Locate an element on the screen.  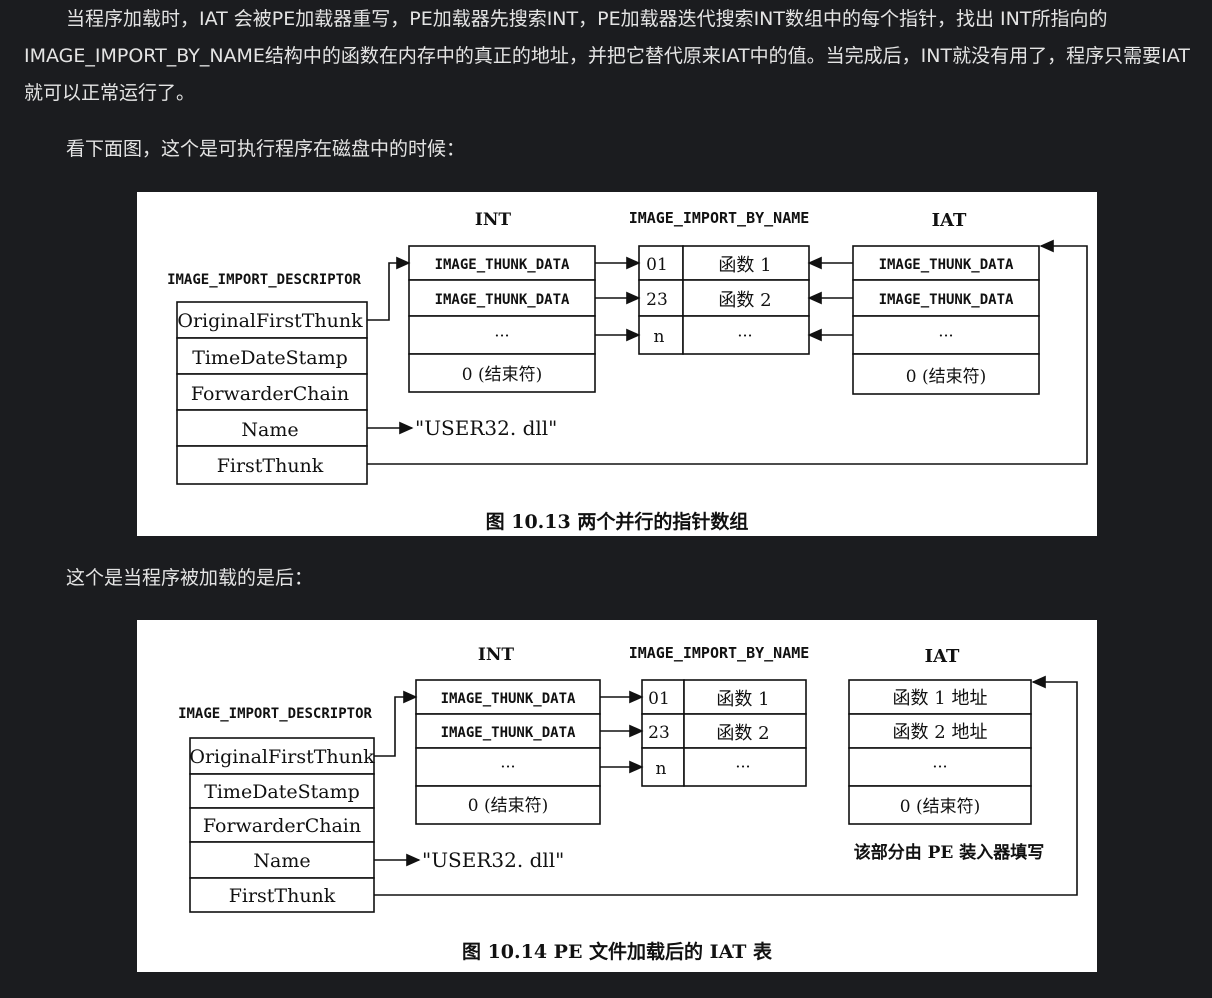
paragraph-disk-intro: 看下面图，这个是可执行程序在磁盘中的时候： is located at coordinates (266, 149).